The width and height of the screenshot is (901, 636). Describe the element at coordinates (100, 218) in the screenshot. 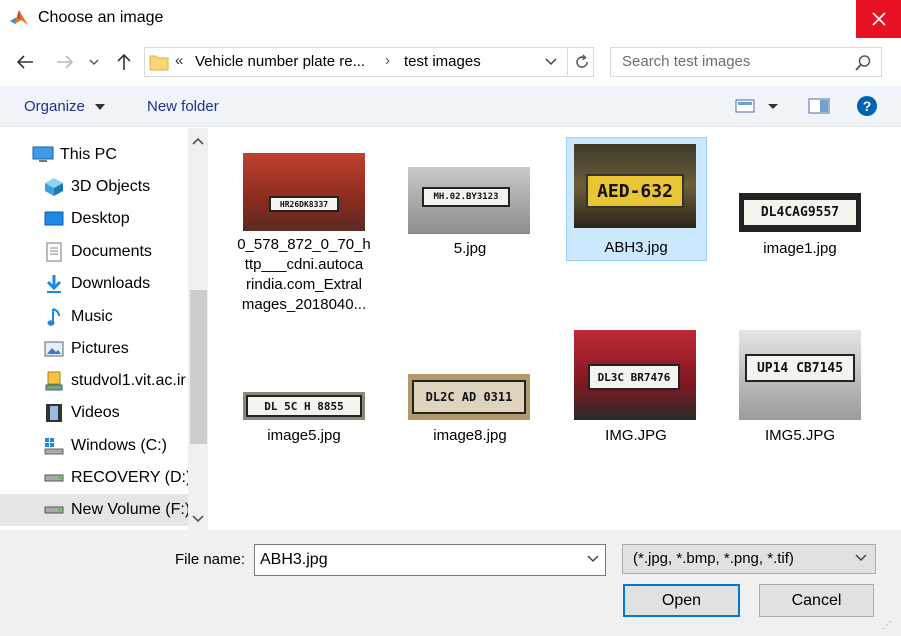

I see `nav-item-label: Desktop` at that location.